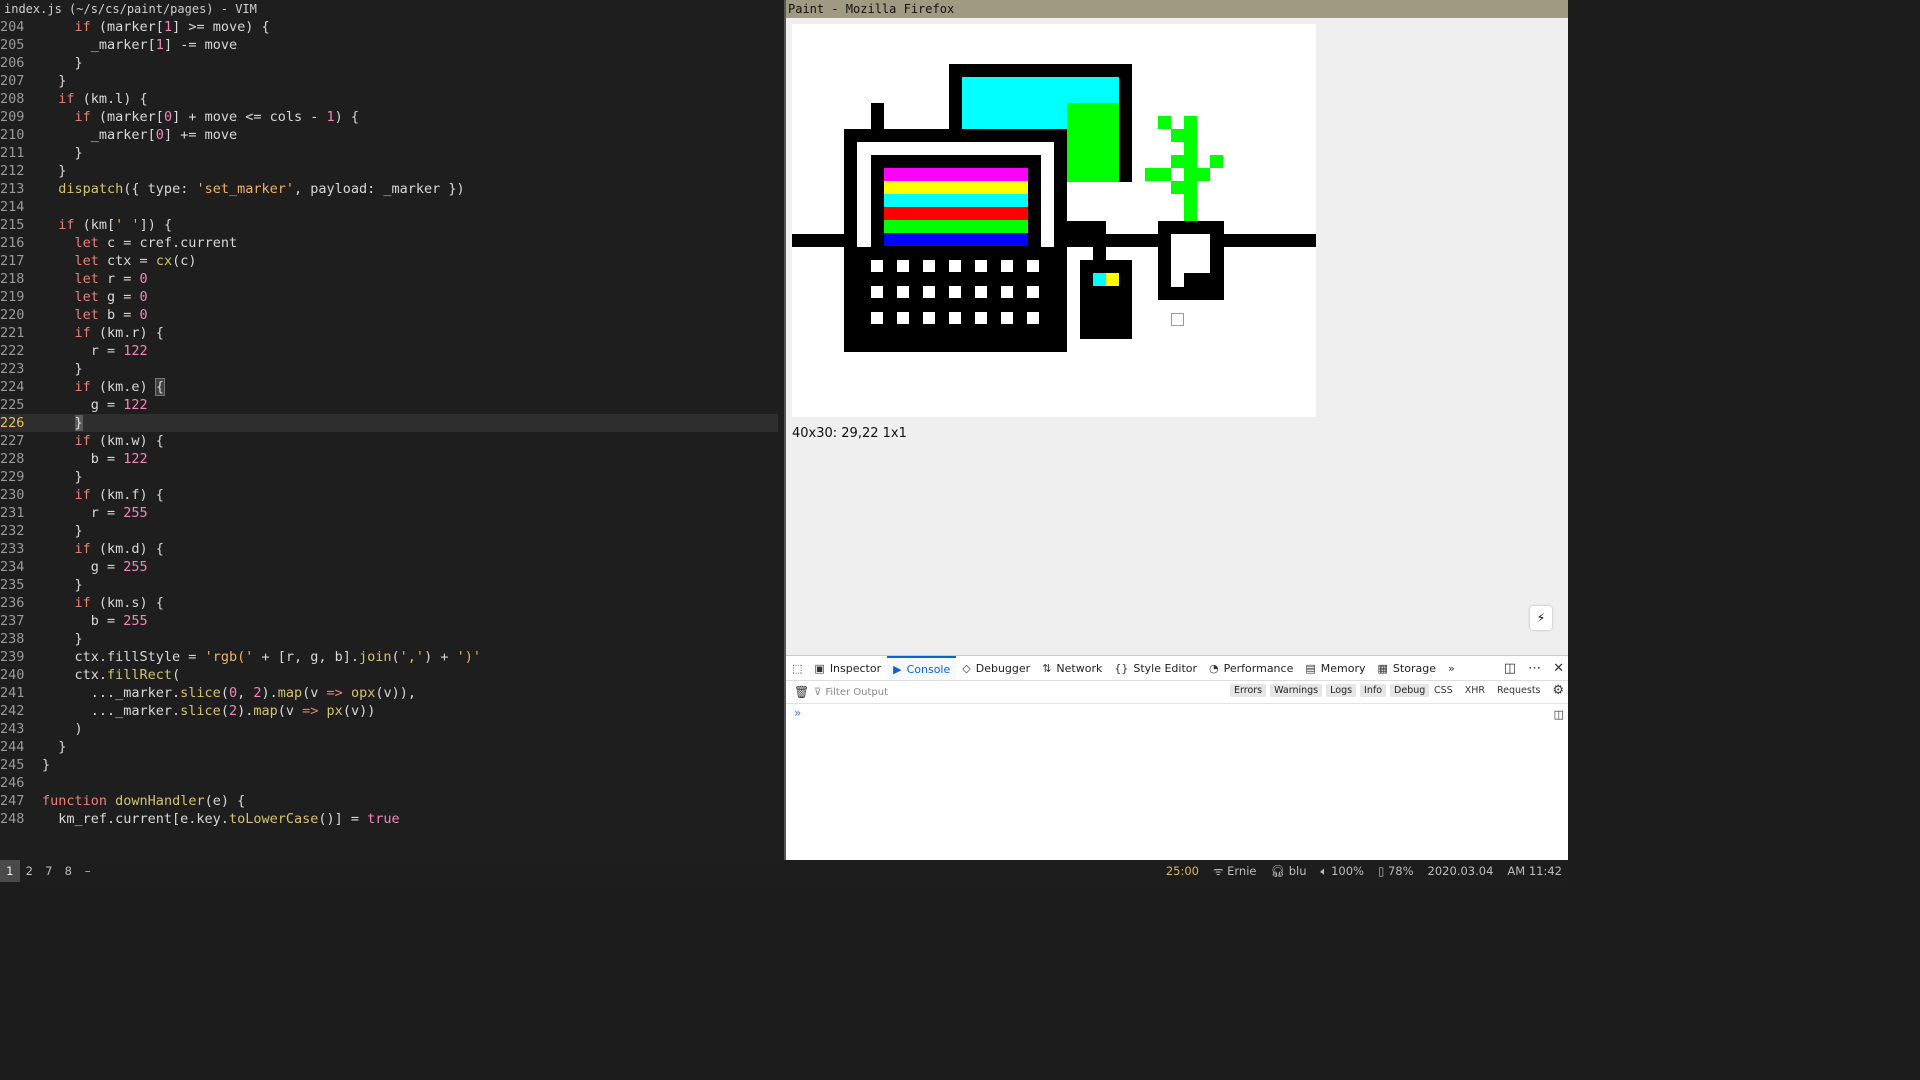 Image resolution: width=1920 pixels, height=1080 pixels. What do you see at coordinates (49, 871) in the screenshot?
I see `workspace-7: 7` at bounding box center [49, 871].